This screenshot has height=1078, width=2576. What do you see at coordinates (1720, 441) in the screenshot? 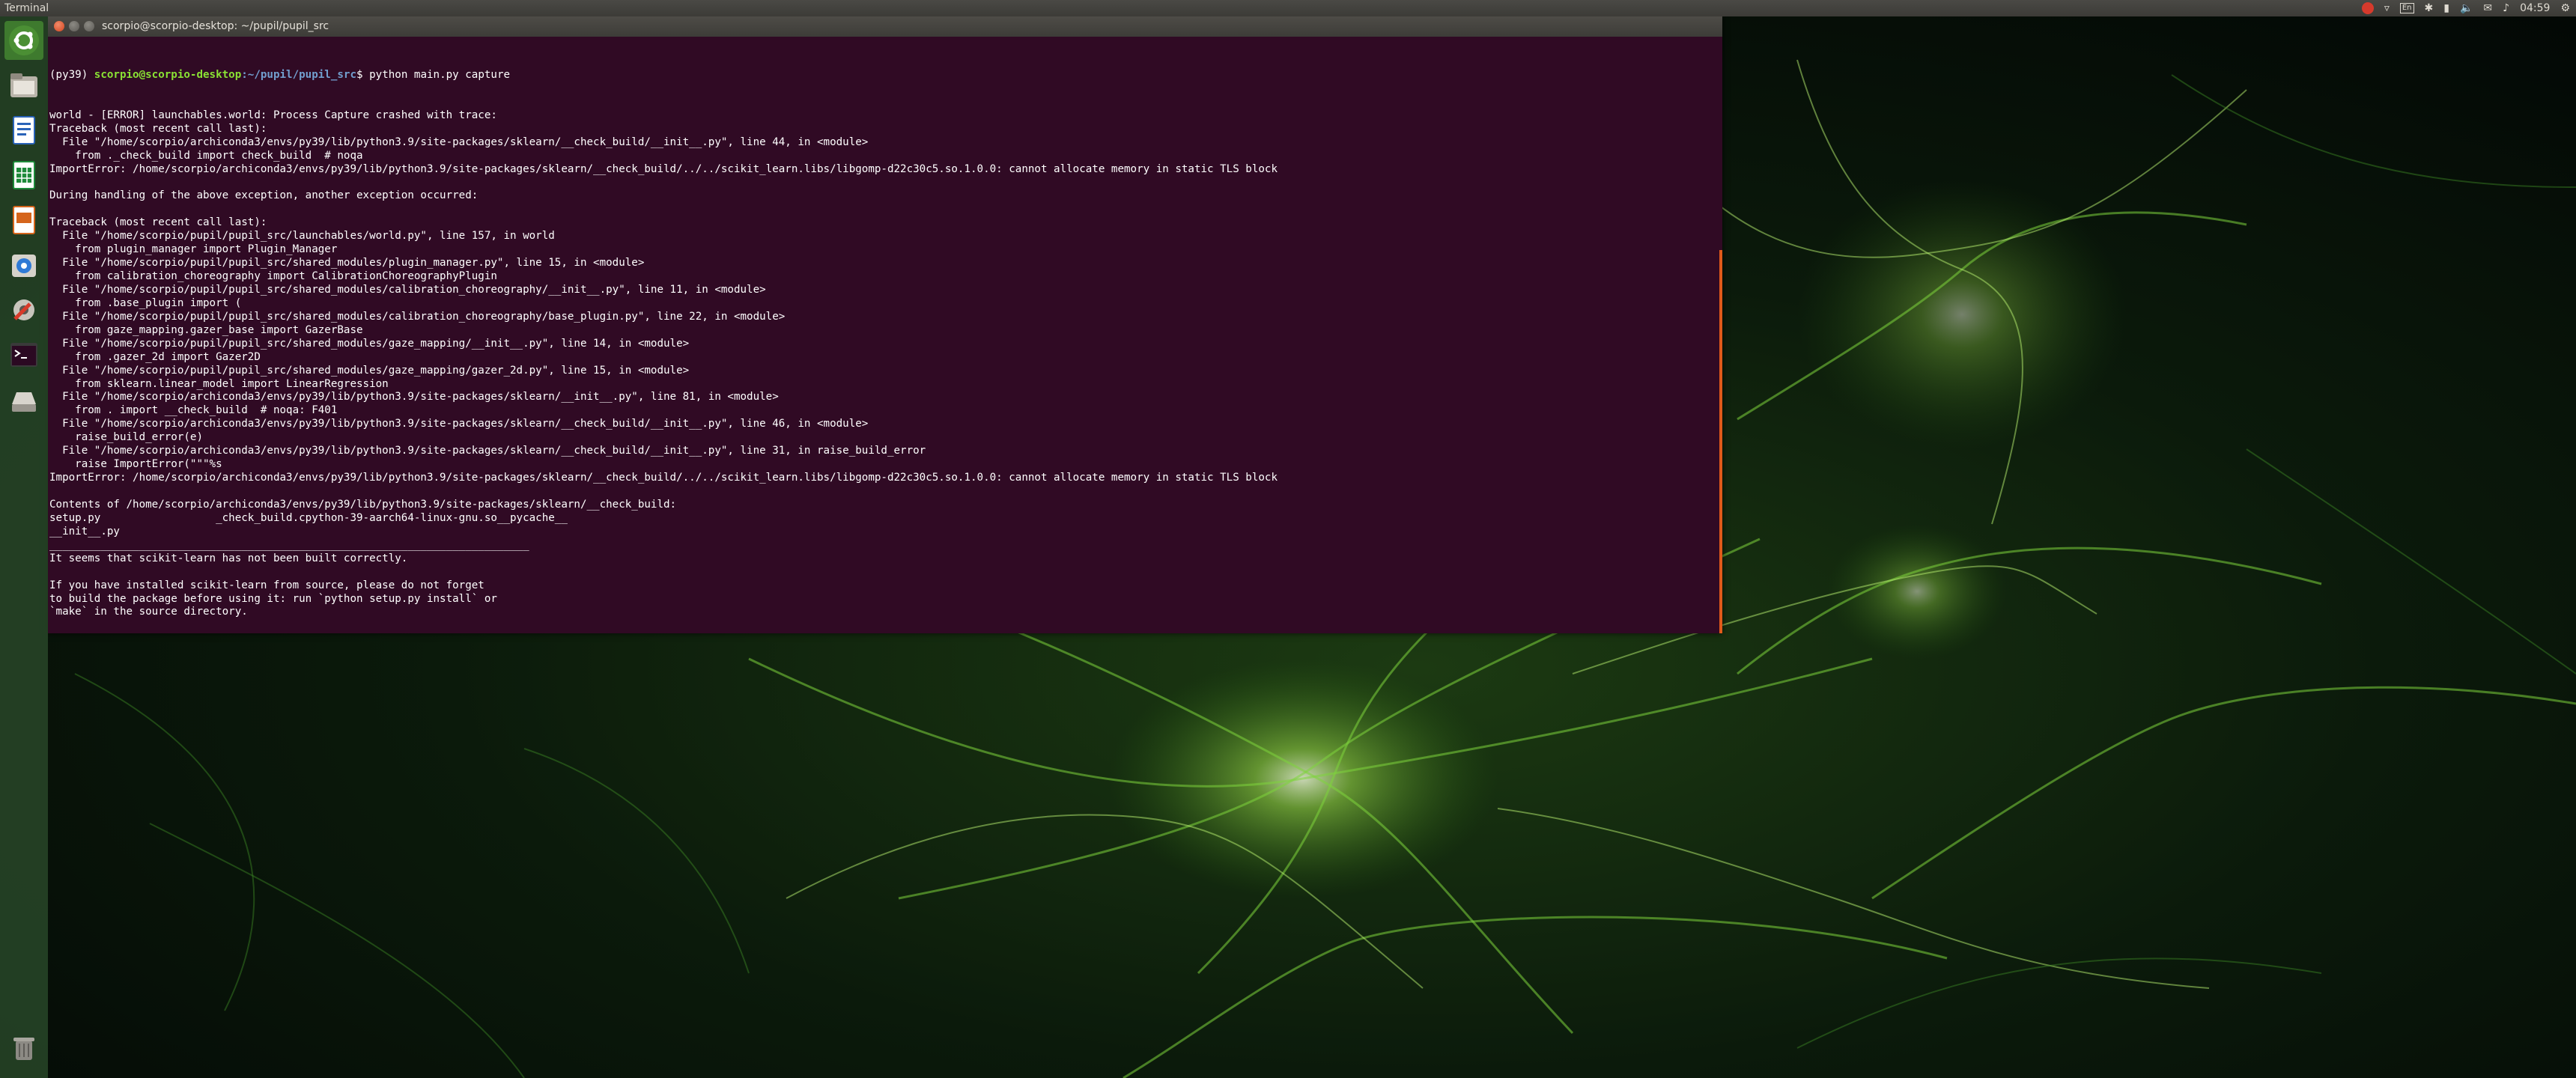
I see `scrollbar` at bounding box center [1720, 441].